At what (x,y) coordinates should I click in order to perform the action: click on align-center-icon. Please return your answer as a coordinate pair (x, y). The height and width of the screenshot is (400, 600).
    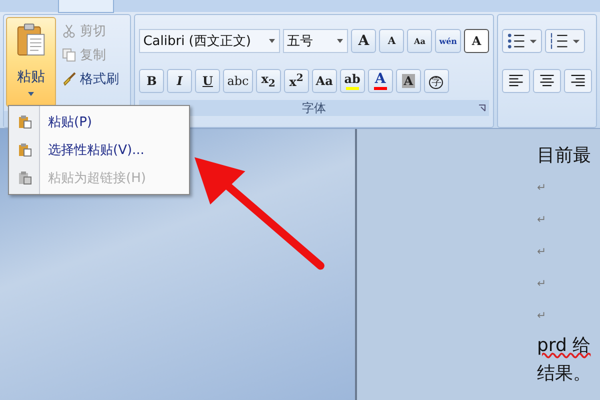
    Looking at the image, I should click on (547, 81).